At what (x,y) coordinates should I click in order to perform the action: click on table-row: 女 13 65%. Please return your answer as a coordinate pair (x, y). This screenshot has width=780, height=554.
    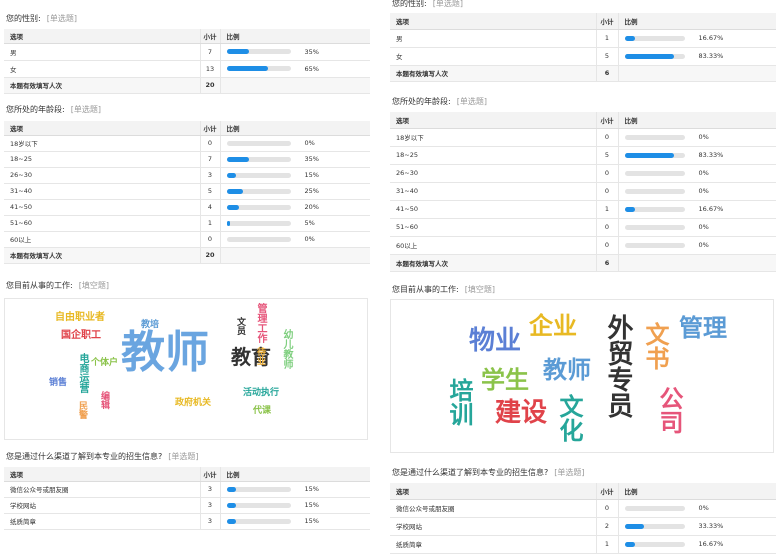
    Looking at the image, I should click on (187, 69).